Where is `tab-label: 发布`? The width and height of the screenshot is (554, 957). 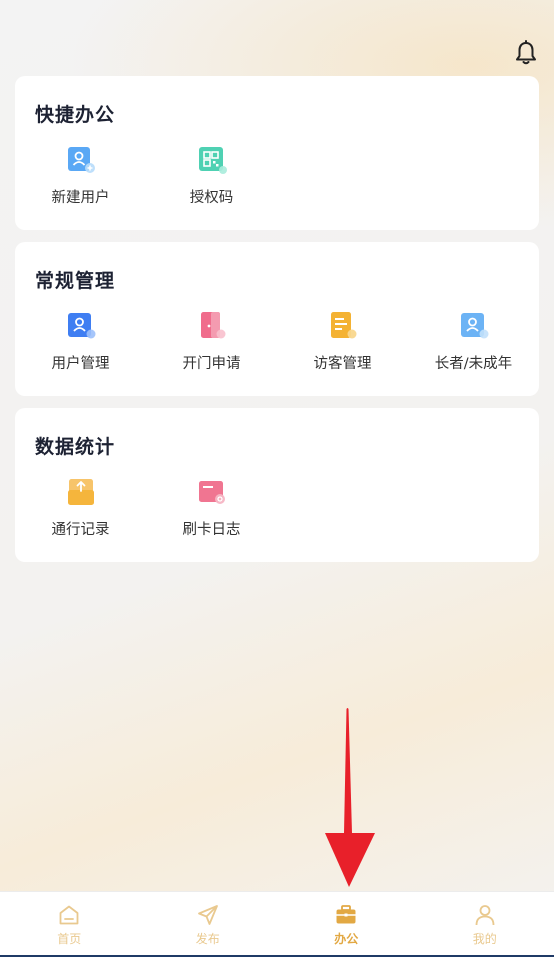
tab-label: 发布 is located at coordinates (207, 939).